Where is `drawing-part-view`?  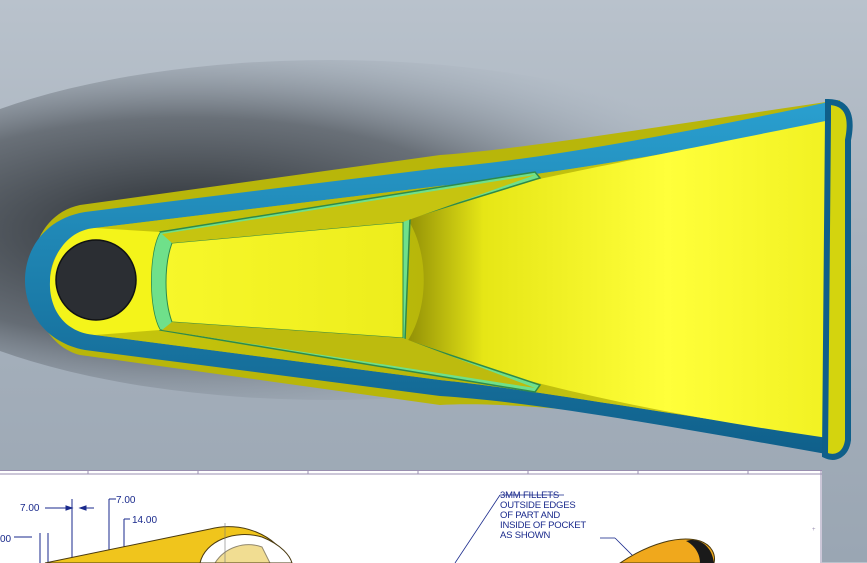 drawing-part-view is located at coordinates (168, 543).